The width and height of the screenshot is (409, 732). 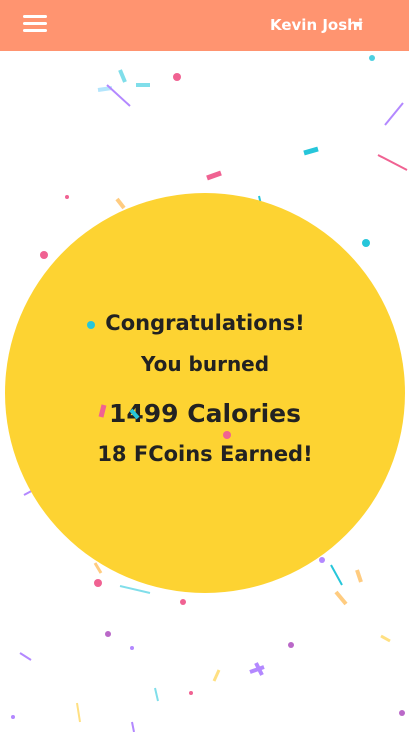 I want to click on calories-burned-text: 1499 Calories, so click(x=205, y=413).